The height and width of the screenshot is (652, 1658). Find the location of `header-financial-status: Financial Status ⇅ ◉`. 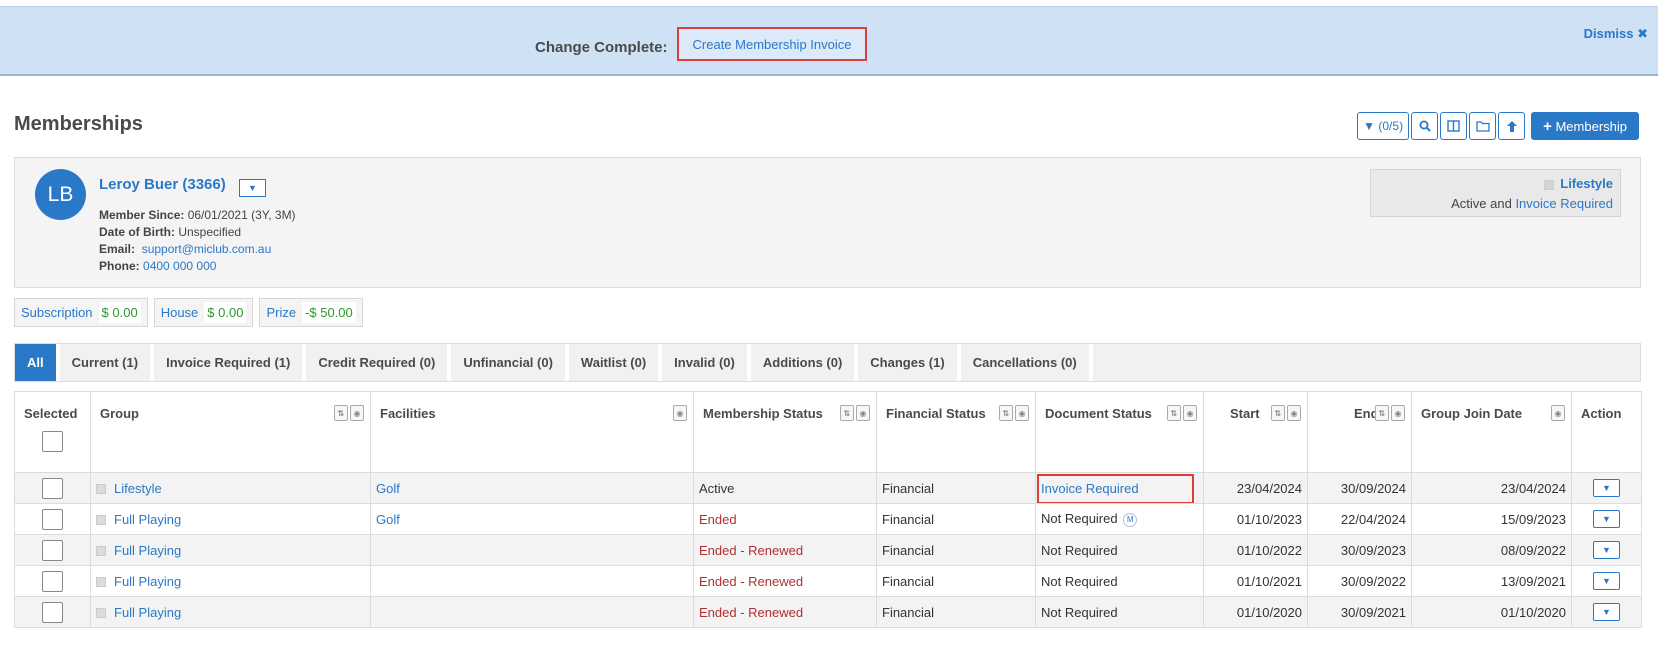

header-financial-status: Financial Status ⇅ ◉ is located at coordinates (956, 432).